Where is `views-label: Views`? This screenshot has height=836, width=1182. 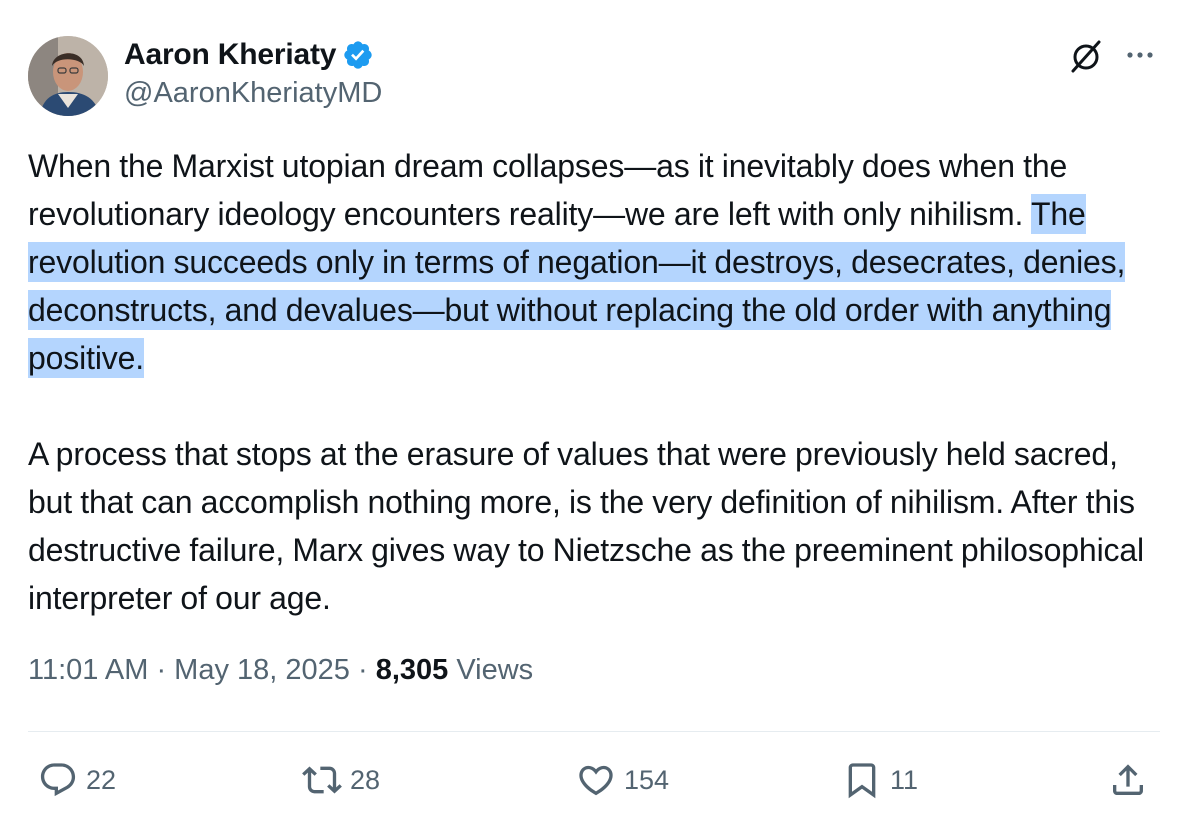
views-label: Views is located at coordinates (491, 670).